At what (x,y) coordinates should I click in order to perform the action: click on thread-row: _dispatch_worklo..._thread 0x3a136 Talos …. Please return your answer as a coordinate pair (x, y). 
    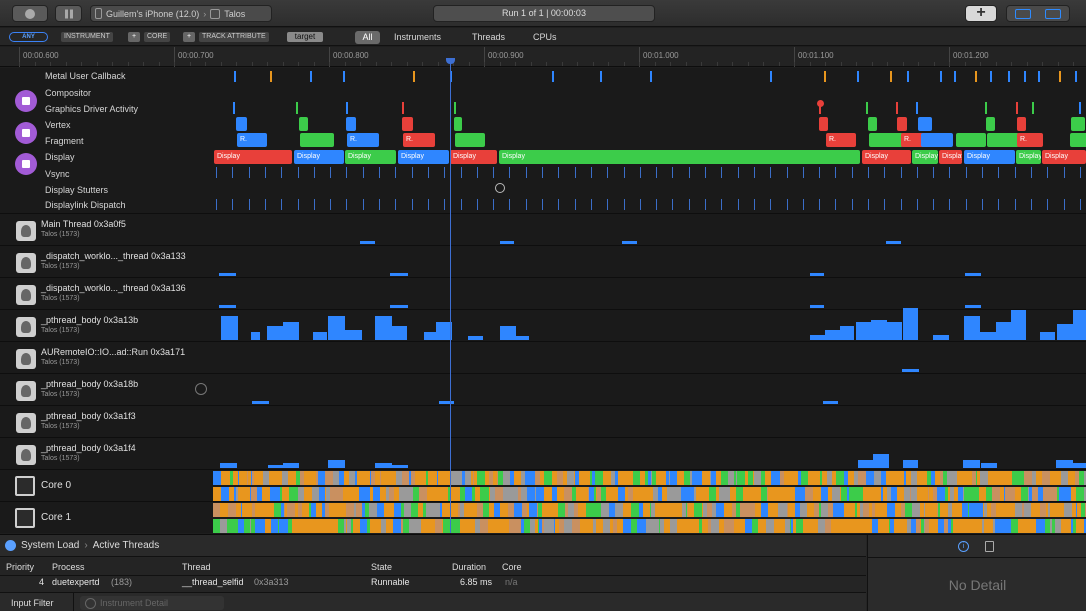
    Looking at the image, I should click on (543, 293).